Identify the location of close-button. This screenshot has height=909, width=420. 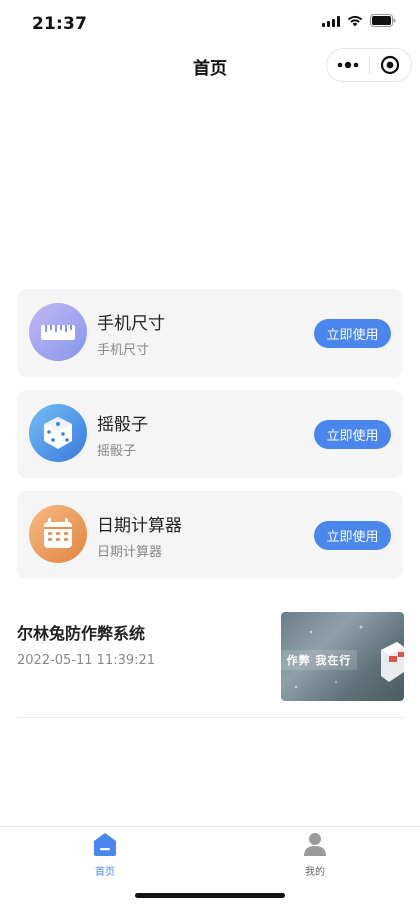
(390, 65).